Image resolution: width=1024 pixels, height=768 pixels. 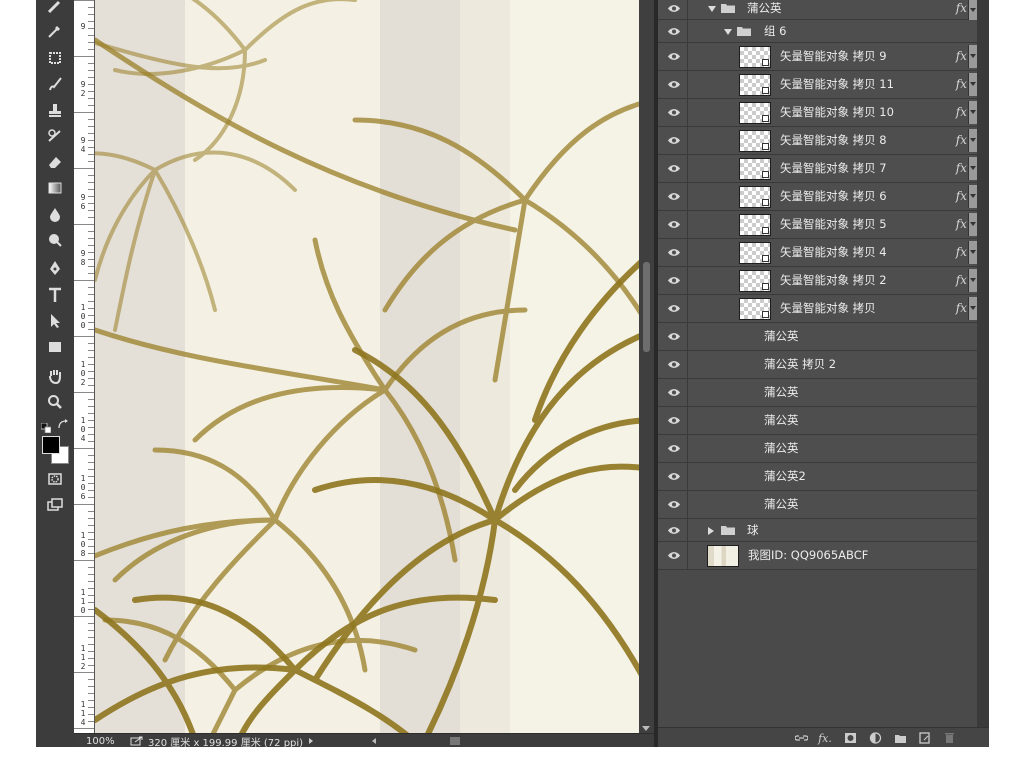 What do you see at coordinates (55, 268) in the screenshot?
I see `pen-icon` at bounding box center [55, 268].